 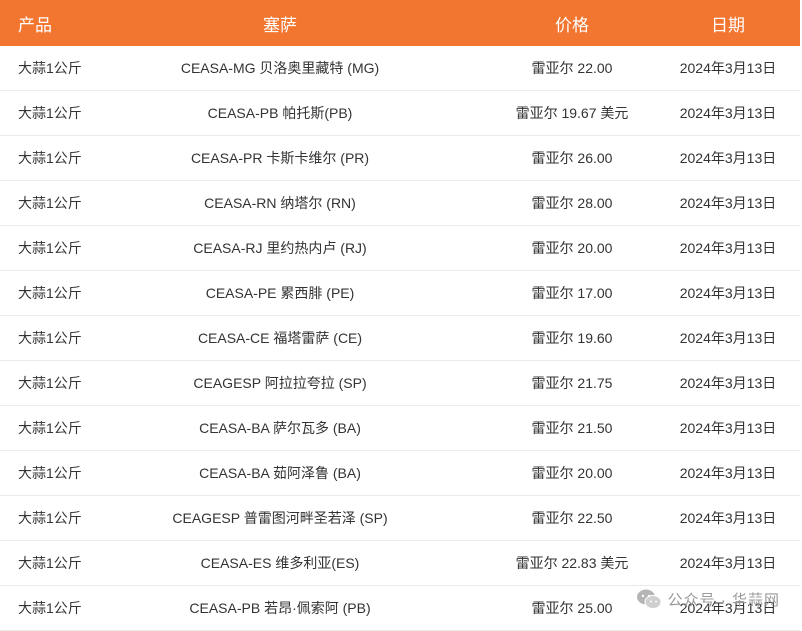 What do you see at coordinates (280, 68) in the screenshot?
I see `cell-market: CEASA-MG 贝洛奥里藏特 (MG)` at bounding box center [280, 68].